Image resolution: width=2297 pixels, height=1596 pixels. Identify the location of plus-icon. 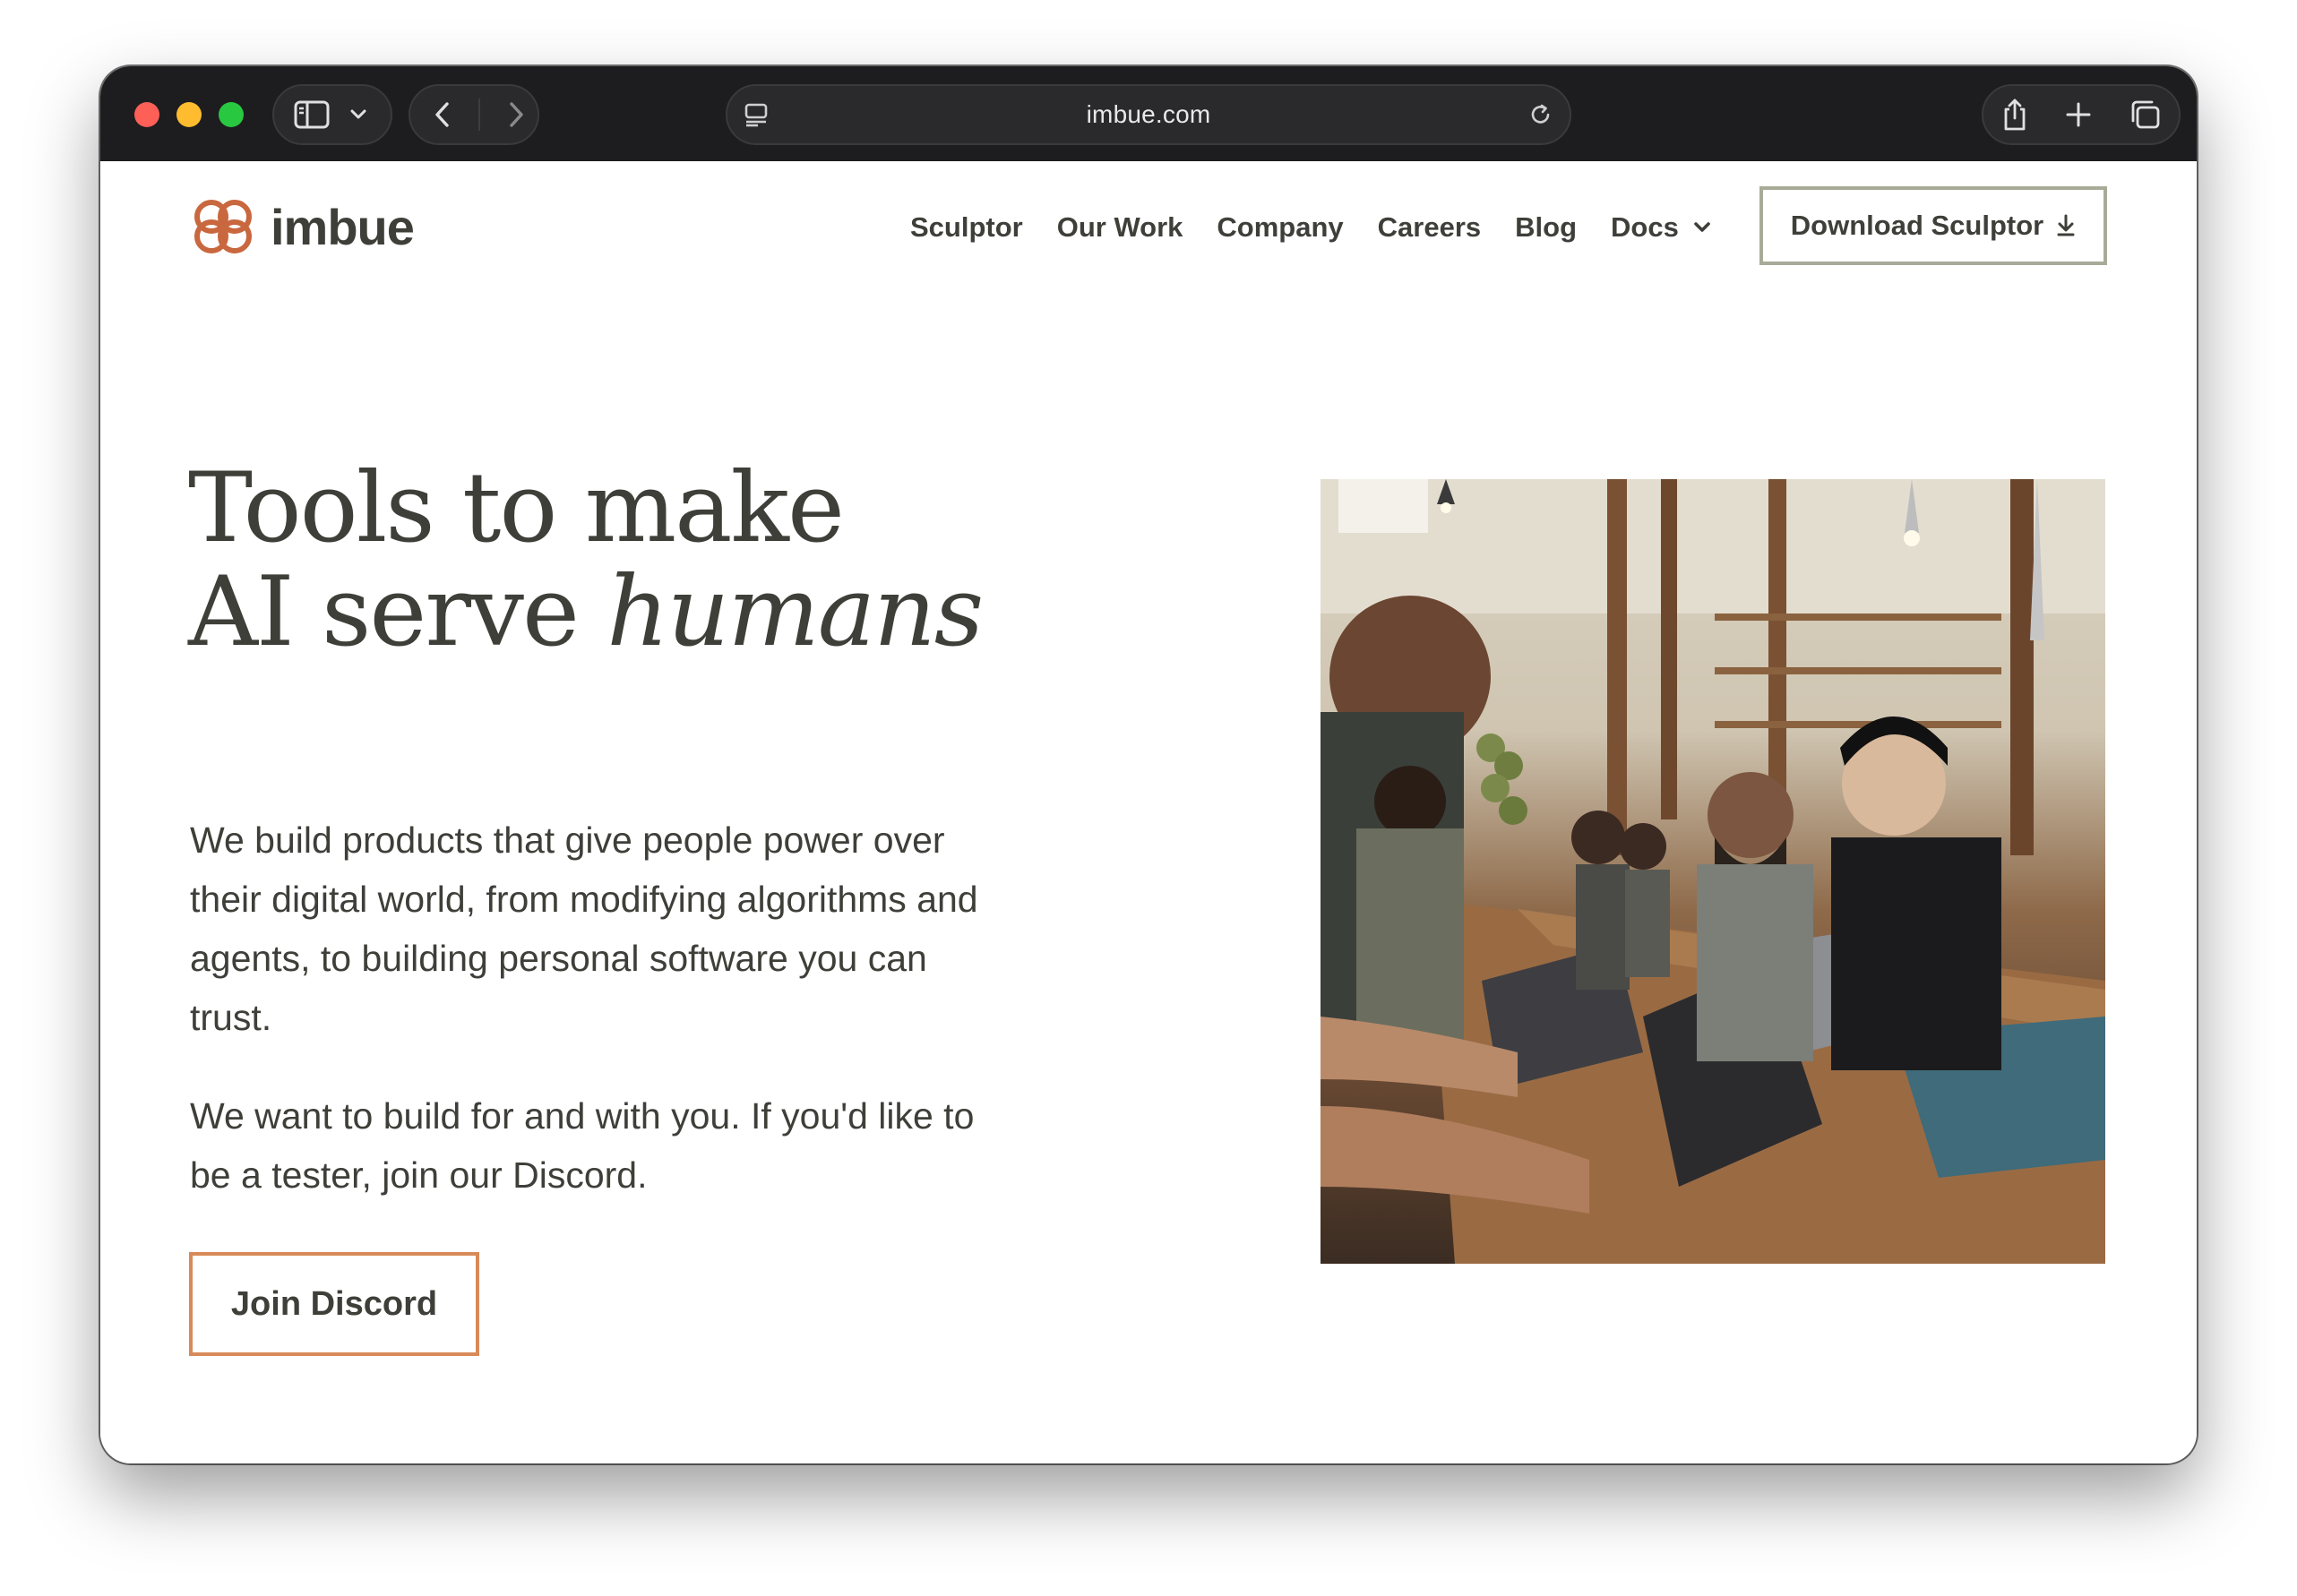
(2078, 115).